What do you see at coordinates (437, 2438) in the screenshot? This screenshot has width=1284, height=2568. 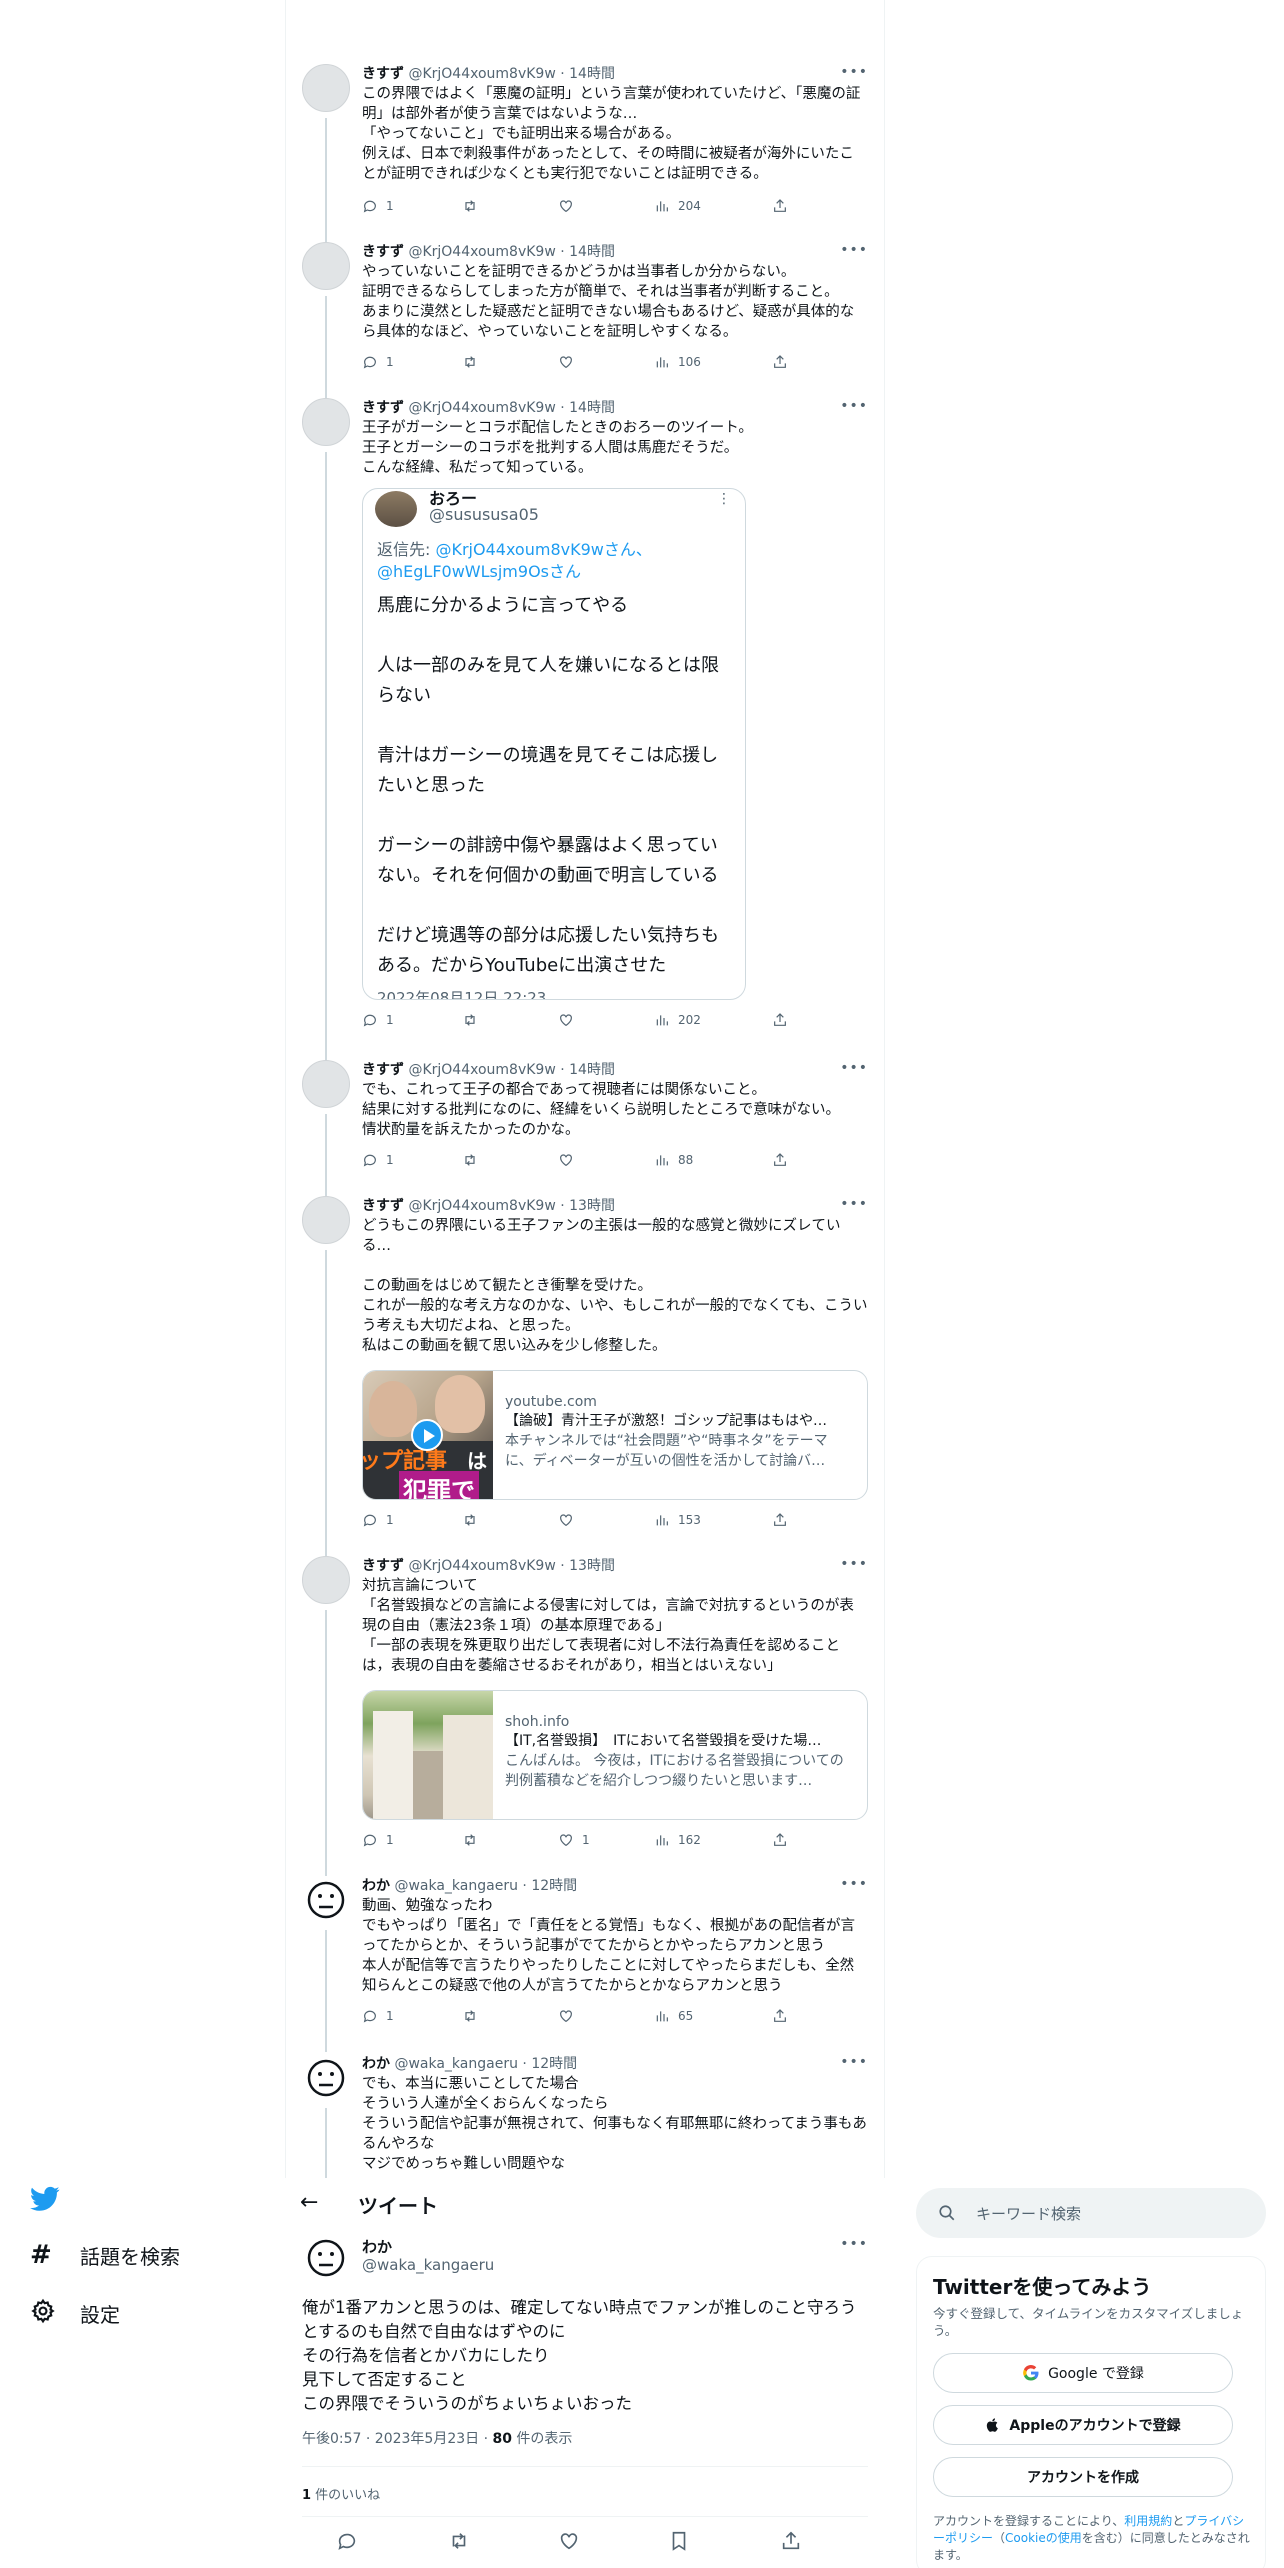 I see `tweet-timestamp: 午後0:57 · 2023年5月23日 · 80 件の表示` at bounding box center [437, 2438].